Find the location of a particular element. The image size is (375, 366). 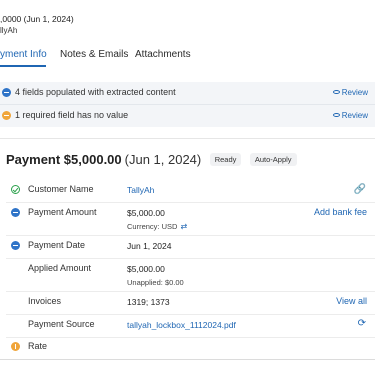

currency-info: Currency: USD ⇄ is located at coordinates (157, 226).